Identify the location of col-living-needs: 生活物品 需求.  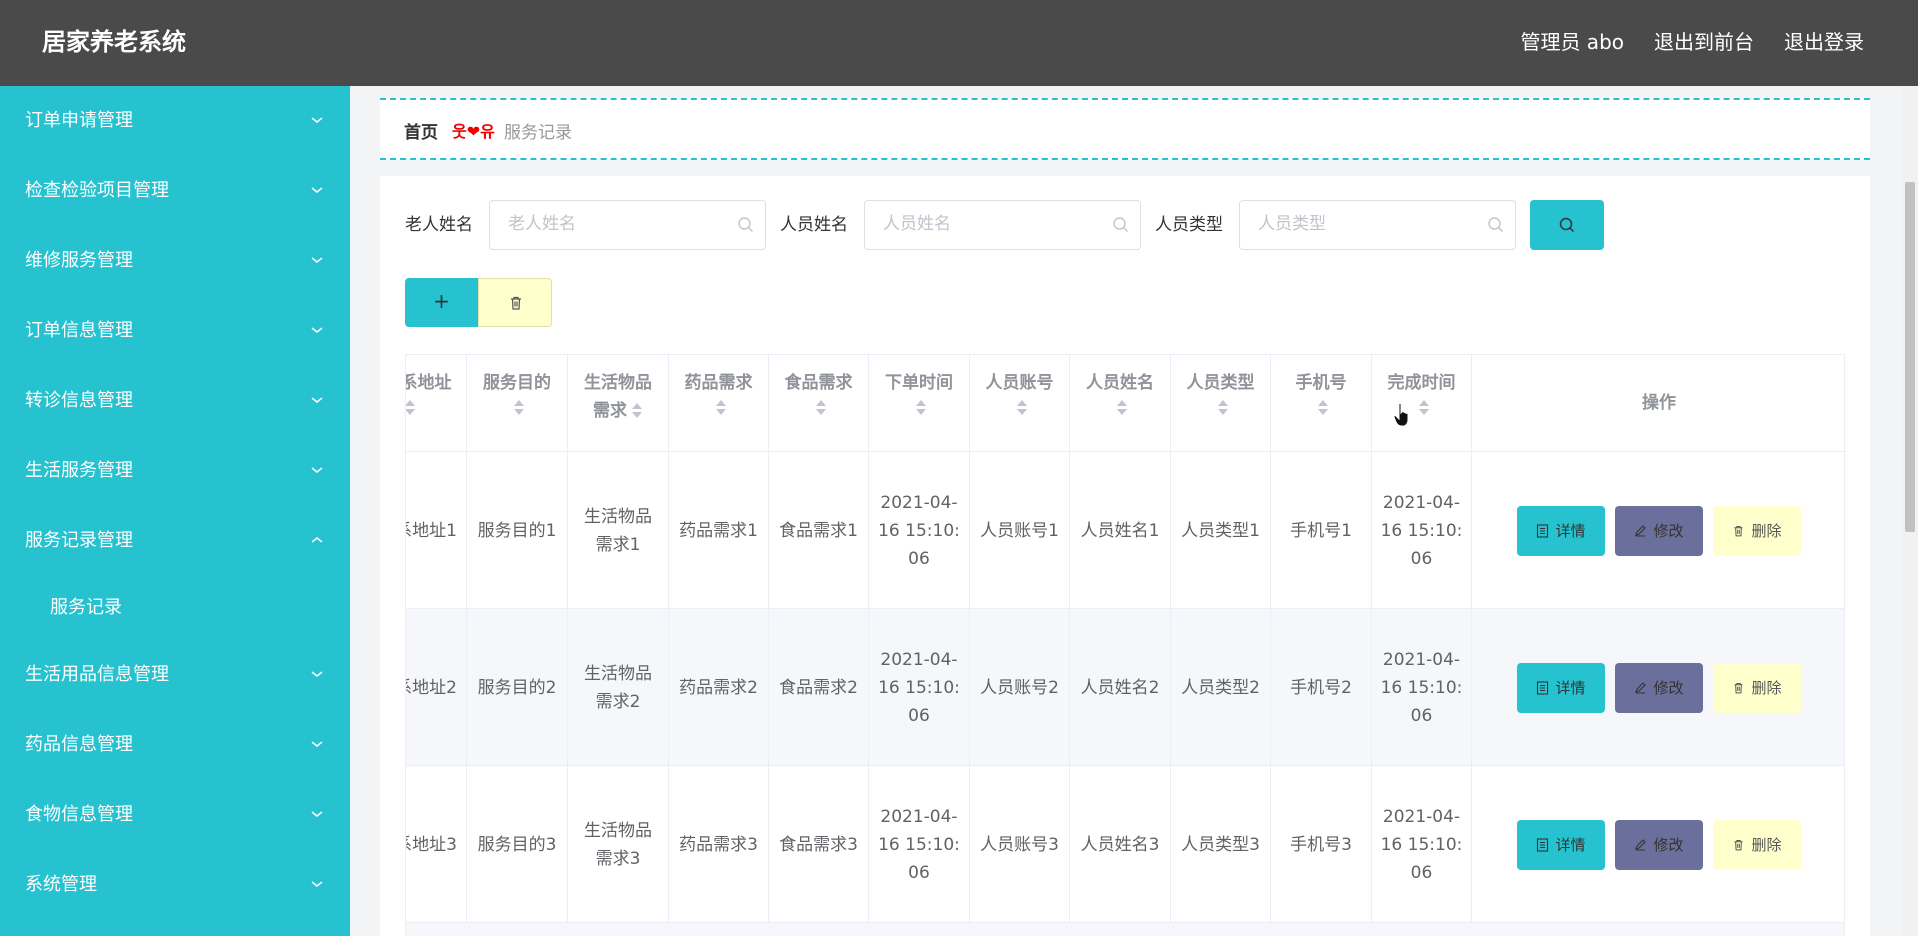
(618, 403).